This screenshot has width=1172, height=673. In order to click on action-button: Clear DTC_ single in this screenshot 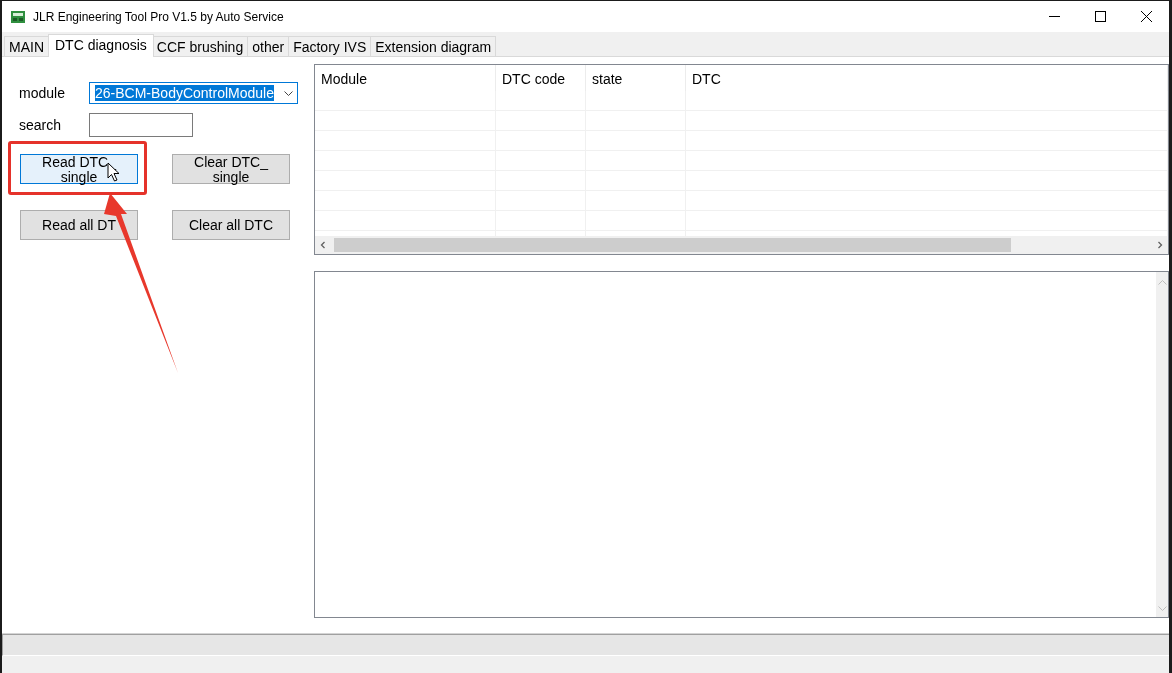, I will do `click(231, 169)`.